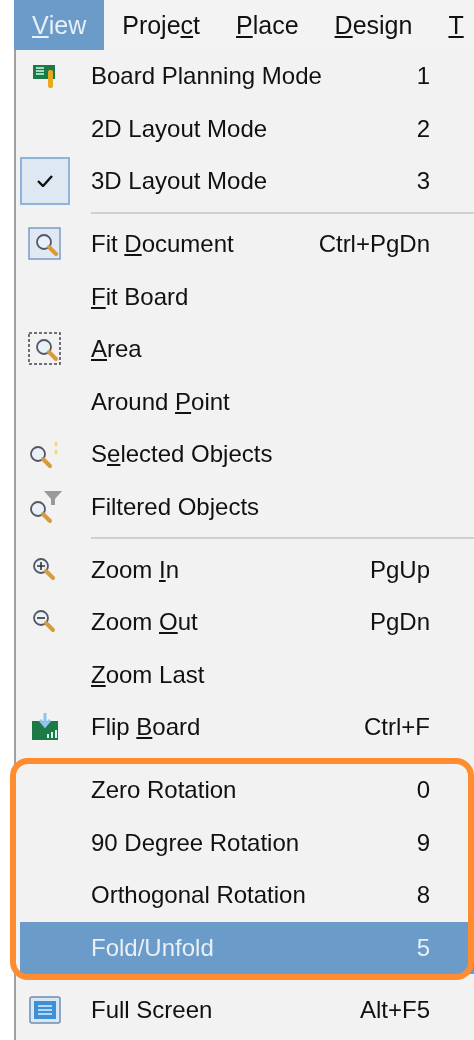  I want to click on shortcut-text: 1, so click(423, 76).